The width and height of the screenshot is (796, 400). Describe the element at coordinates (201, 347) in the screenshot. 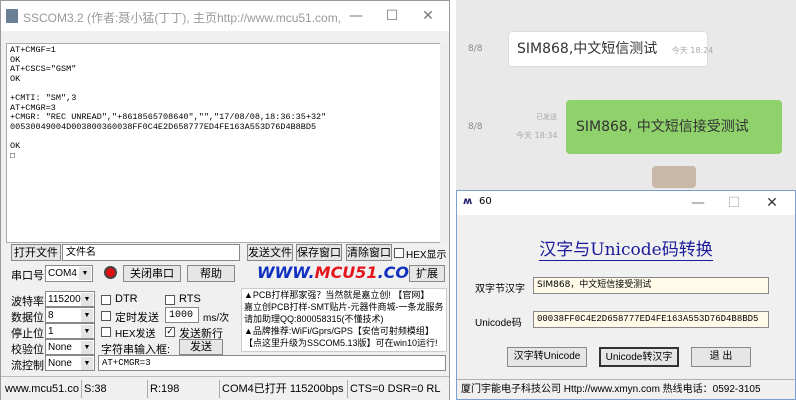

I see `send-button: 发送` at that location.